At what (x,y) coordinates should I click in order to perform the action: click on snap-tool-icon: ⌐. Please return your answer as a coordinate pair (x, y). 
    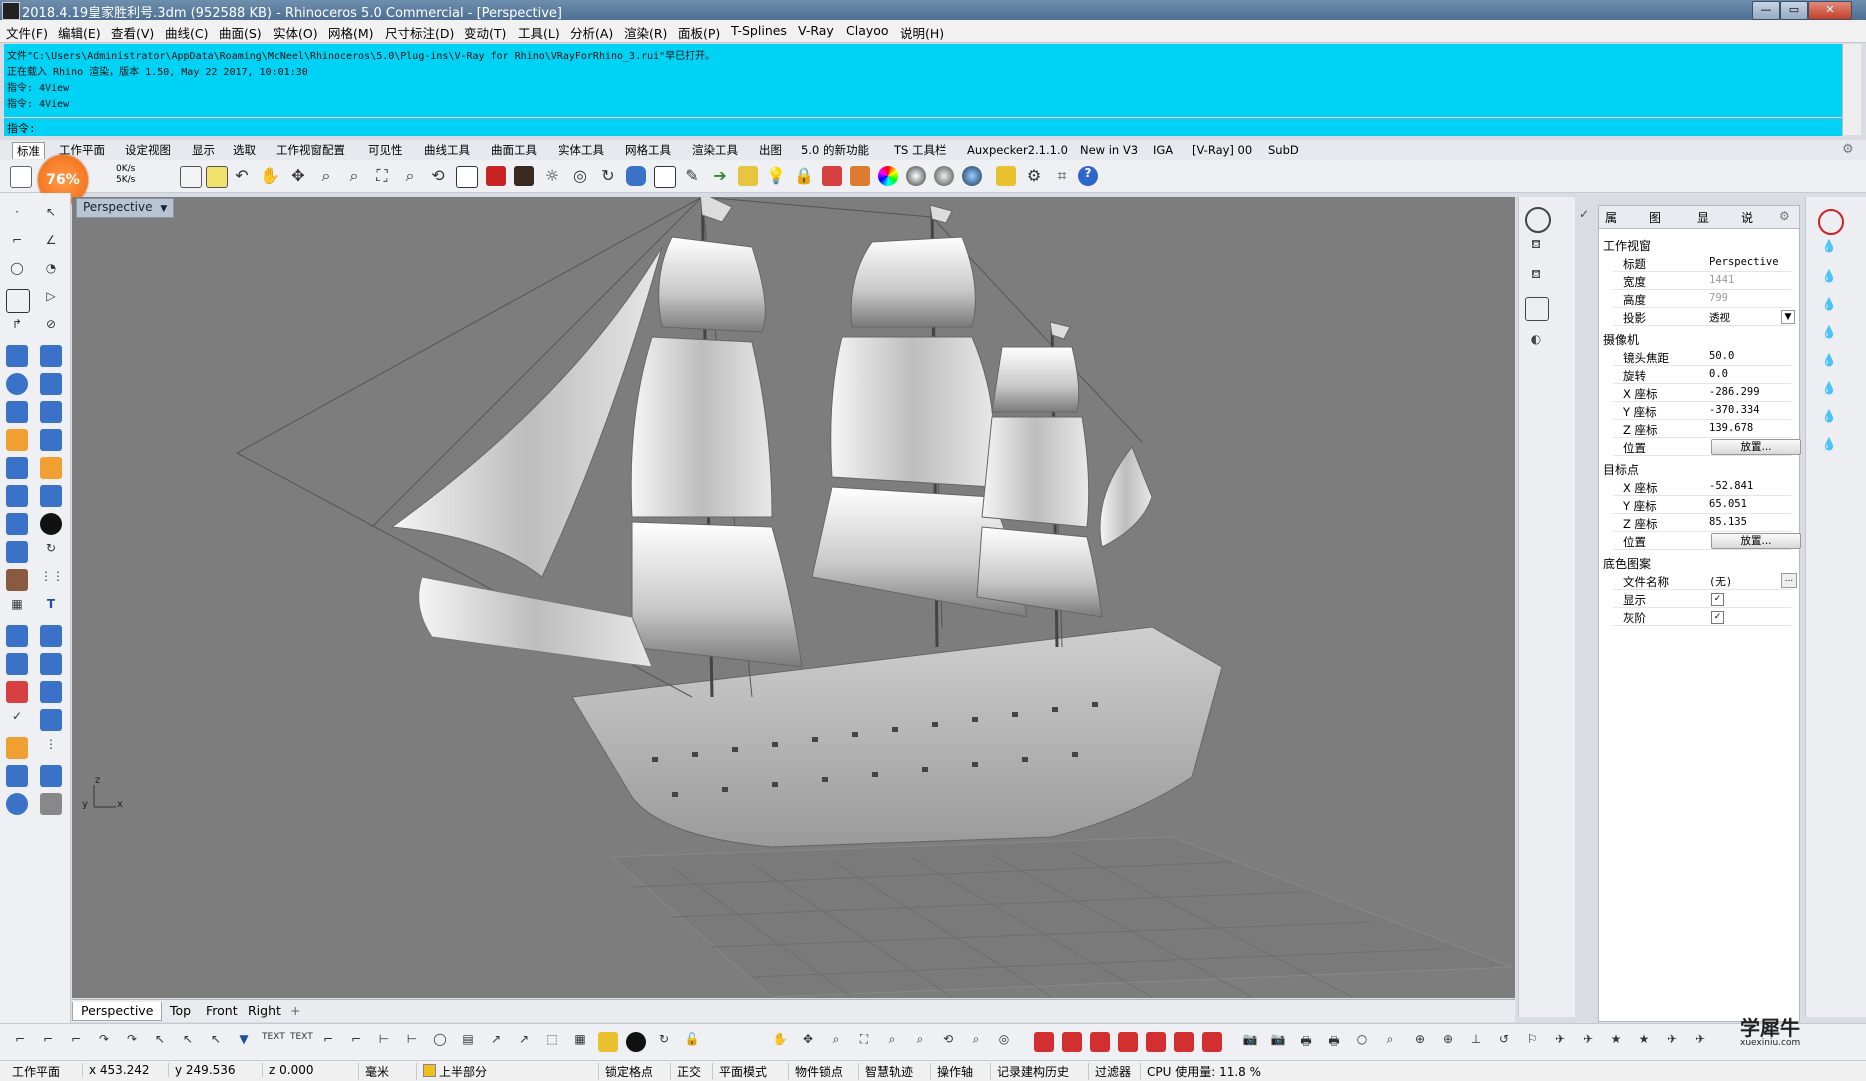
    Looking at the image, I should click on (76, 1042).